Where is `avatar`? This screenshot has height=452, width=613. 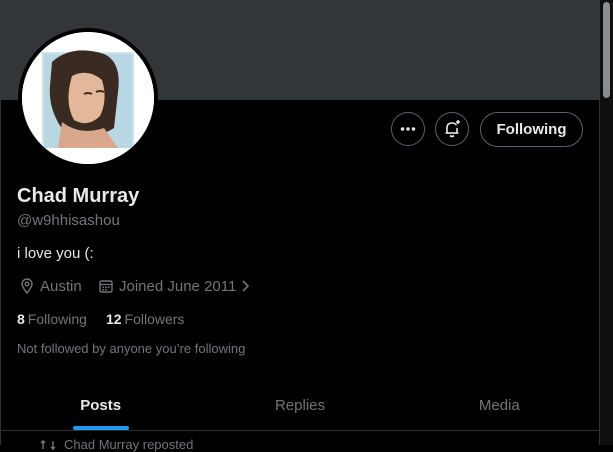 avatar is located at coordinates (88, 98).